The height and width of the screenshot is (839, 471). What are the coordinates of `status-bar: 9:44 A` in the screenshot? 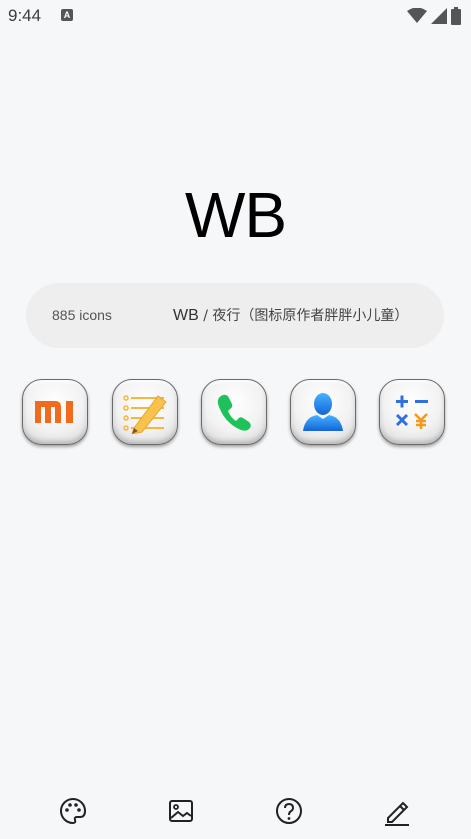 It's located at (235, 16).